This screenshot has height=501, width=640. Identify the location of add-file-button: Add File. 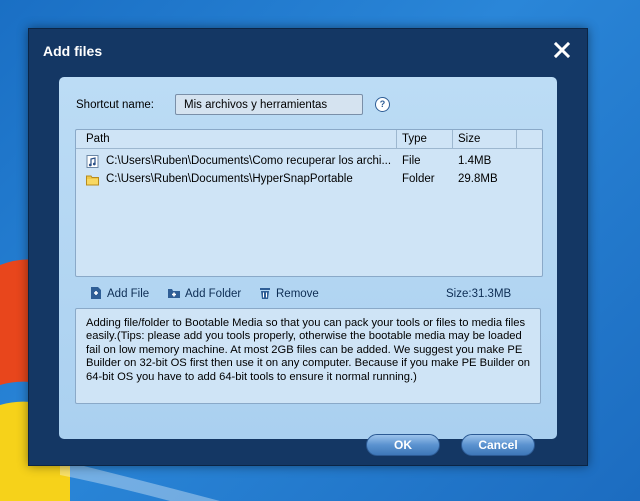
(124, 294).